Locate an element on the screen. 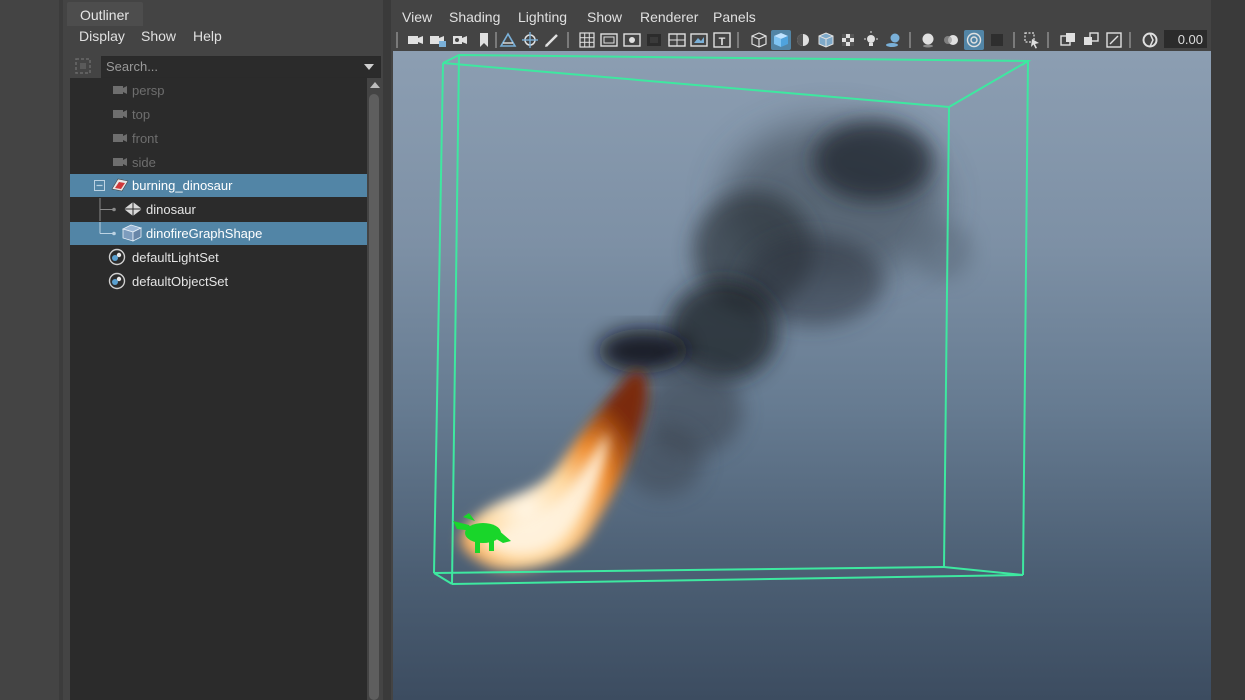 The height and width of the screenshot is (700, 1245). filter-icon is located at coordinates (83, 66).